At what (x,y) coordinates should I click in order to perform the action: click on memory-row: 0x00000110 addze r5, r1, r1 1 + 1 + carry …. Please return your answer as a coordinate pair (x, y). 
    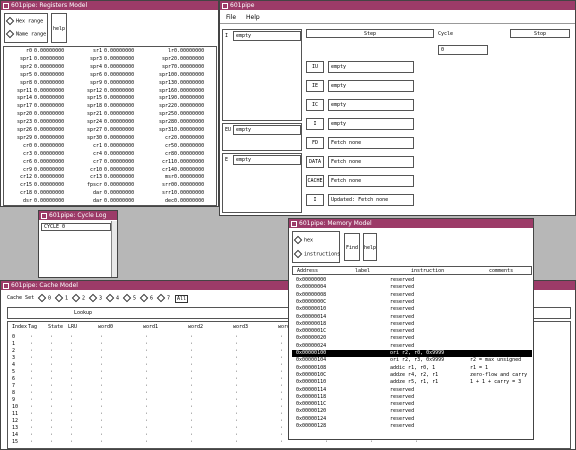
    Looking at the image, I should click on (412, 382).